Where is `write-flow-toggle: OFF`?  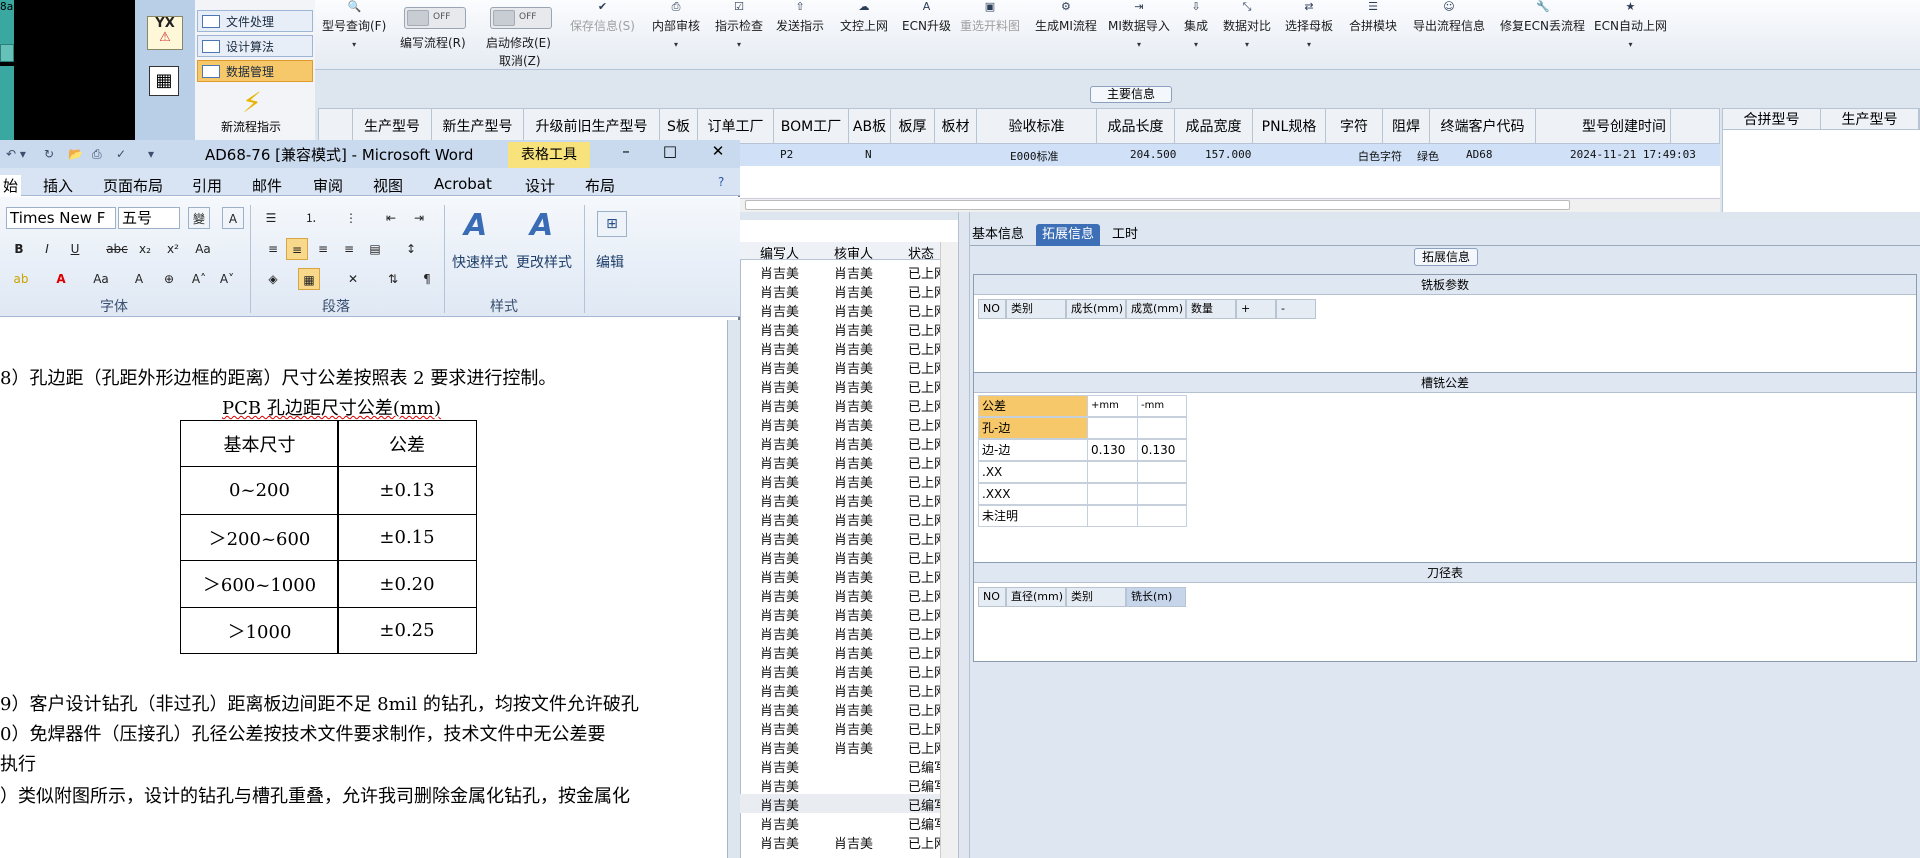 write-flow-toggle: OFF is located at coordinates (435, 18).